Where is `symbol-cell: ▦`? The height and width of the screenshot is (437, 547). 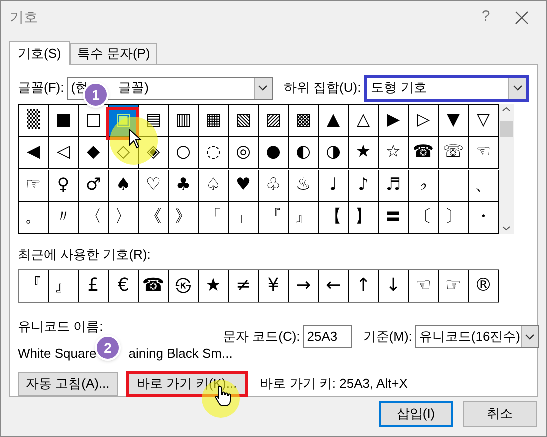 symbol-cell: ▦ is located at coordinates (214, 121).